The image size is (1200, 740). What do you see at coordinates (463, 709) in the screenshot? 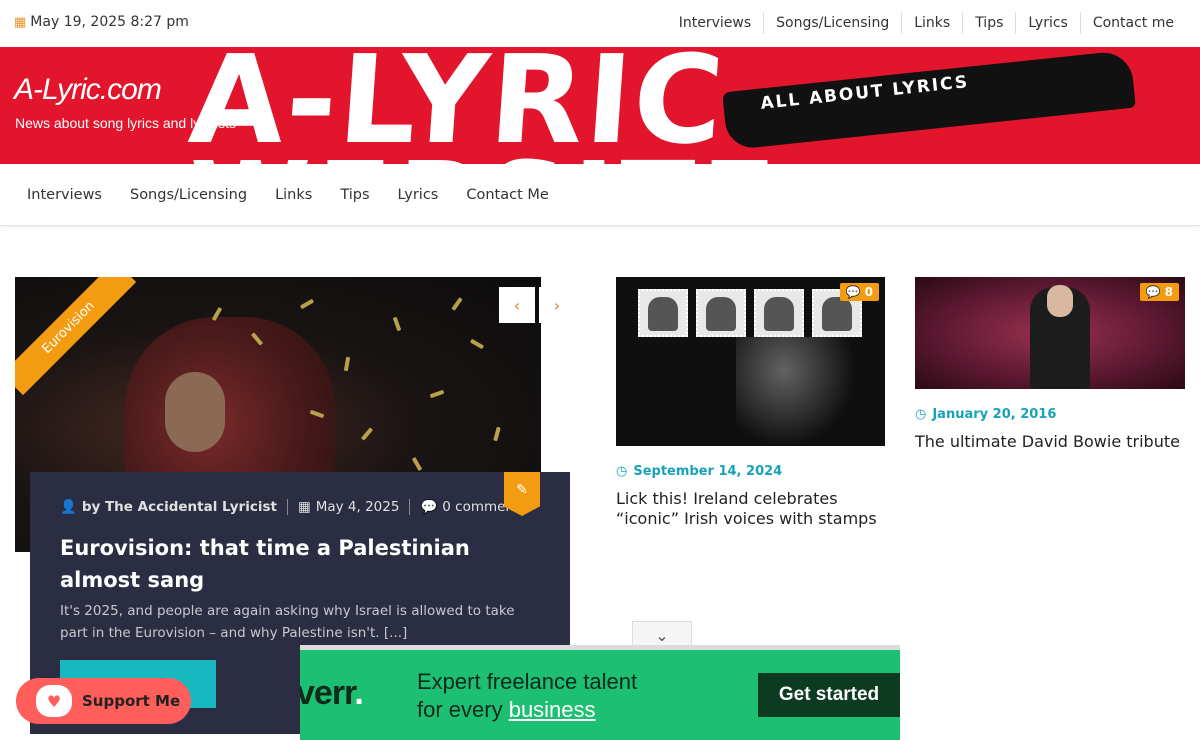
I see `ad-headline-line2: for every` at bounding box center [463, 709].